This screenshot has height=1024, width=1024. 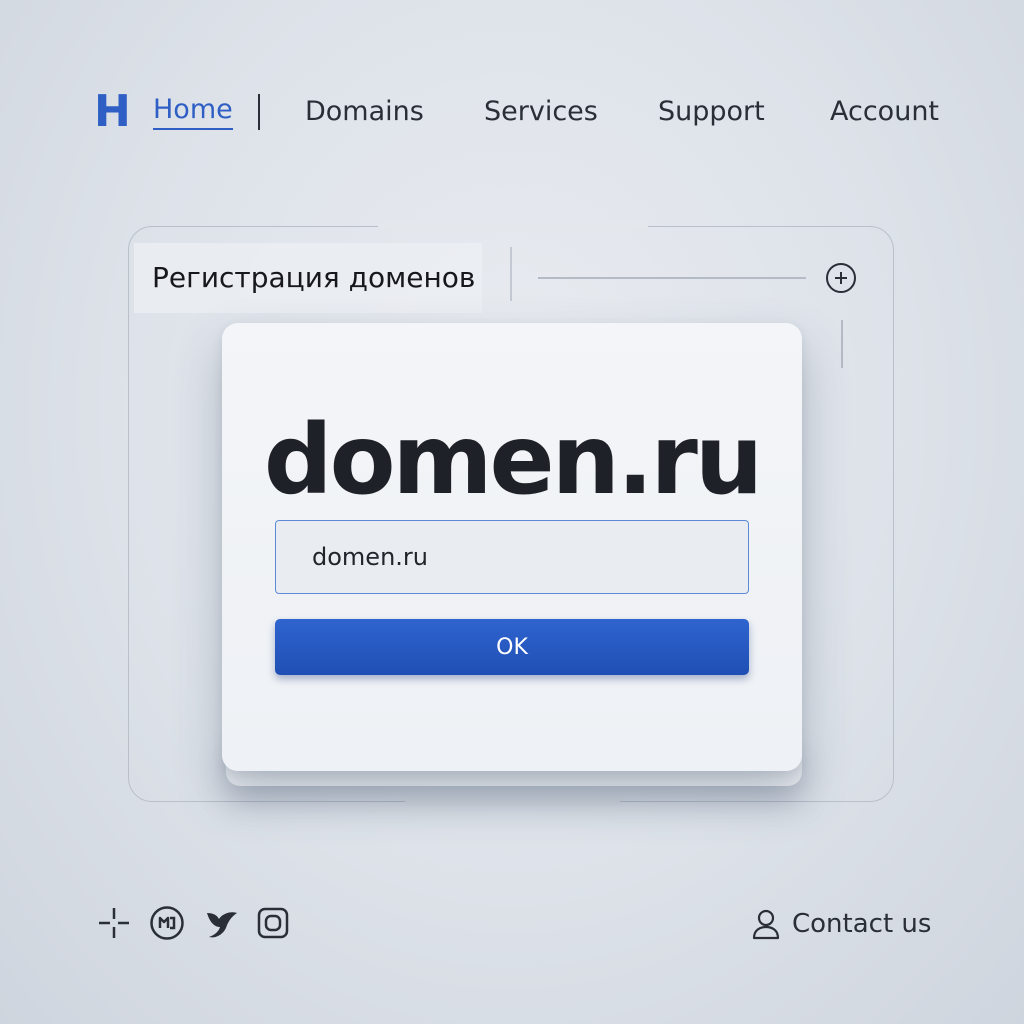 What do you see at coordinates (314, 277) in the screenshot?
I see `frame-title: Регистрация доменов` at bounding box center [314, 277].